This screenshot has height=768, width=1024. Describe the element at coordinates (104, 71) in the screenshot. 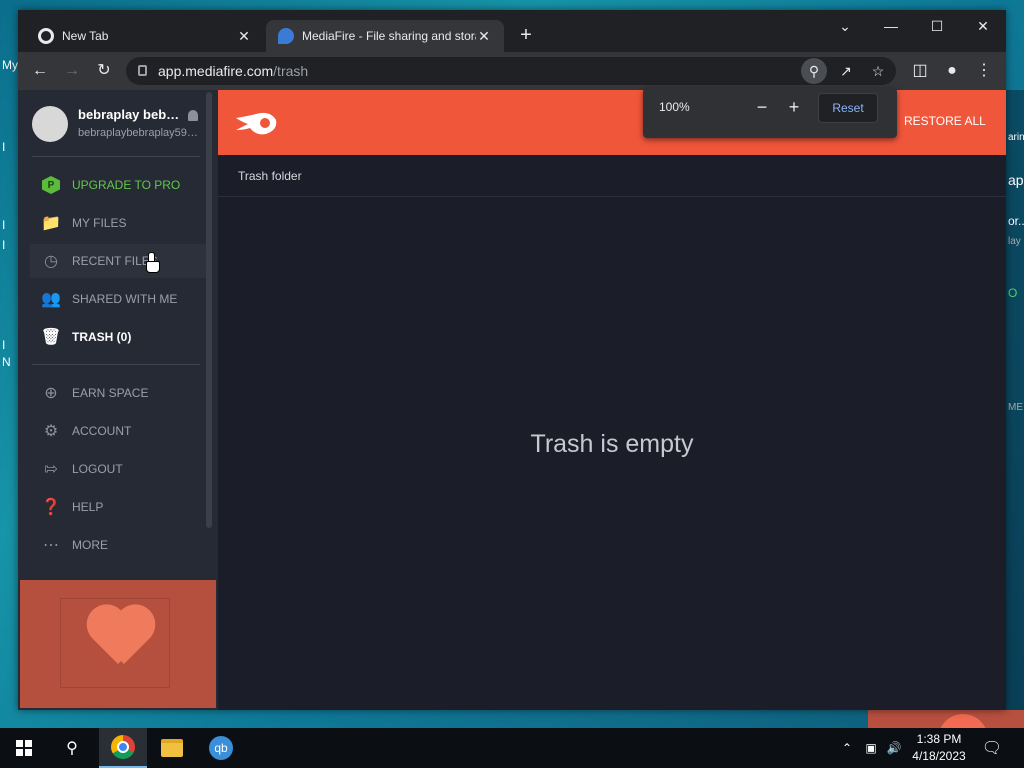

I see `reload-icon: ↻` at that location.